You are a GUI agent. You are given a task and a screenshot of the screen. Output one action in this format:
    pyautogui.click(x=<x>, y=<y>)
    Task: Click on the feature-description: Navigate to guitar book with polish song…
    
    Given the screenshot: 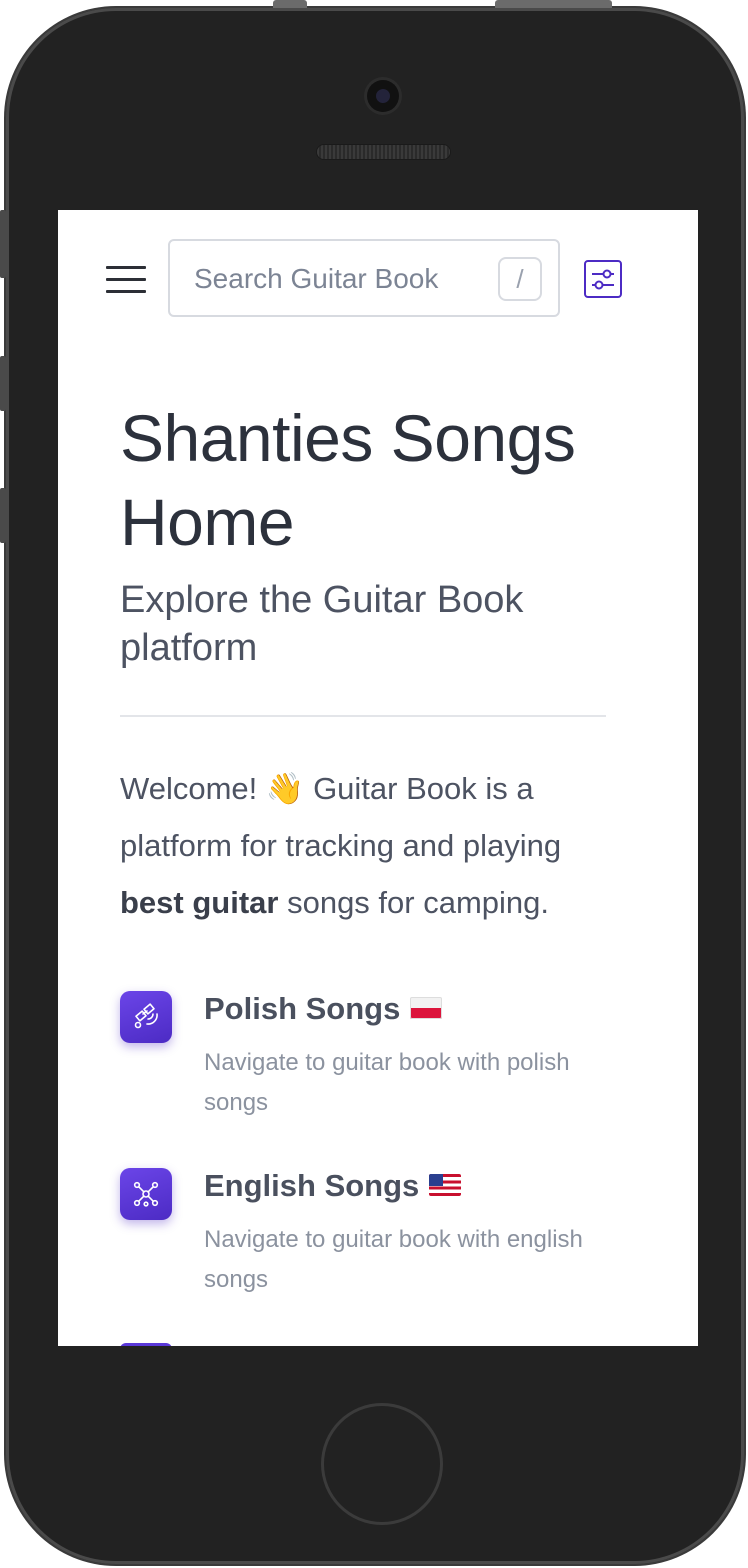 What is the action you would take?
    pyautogui.click(x=387, y=1082)
    